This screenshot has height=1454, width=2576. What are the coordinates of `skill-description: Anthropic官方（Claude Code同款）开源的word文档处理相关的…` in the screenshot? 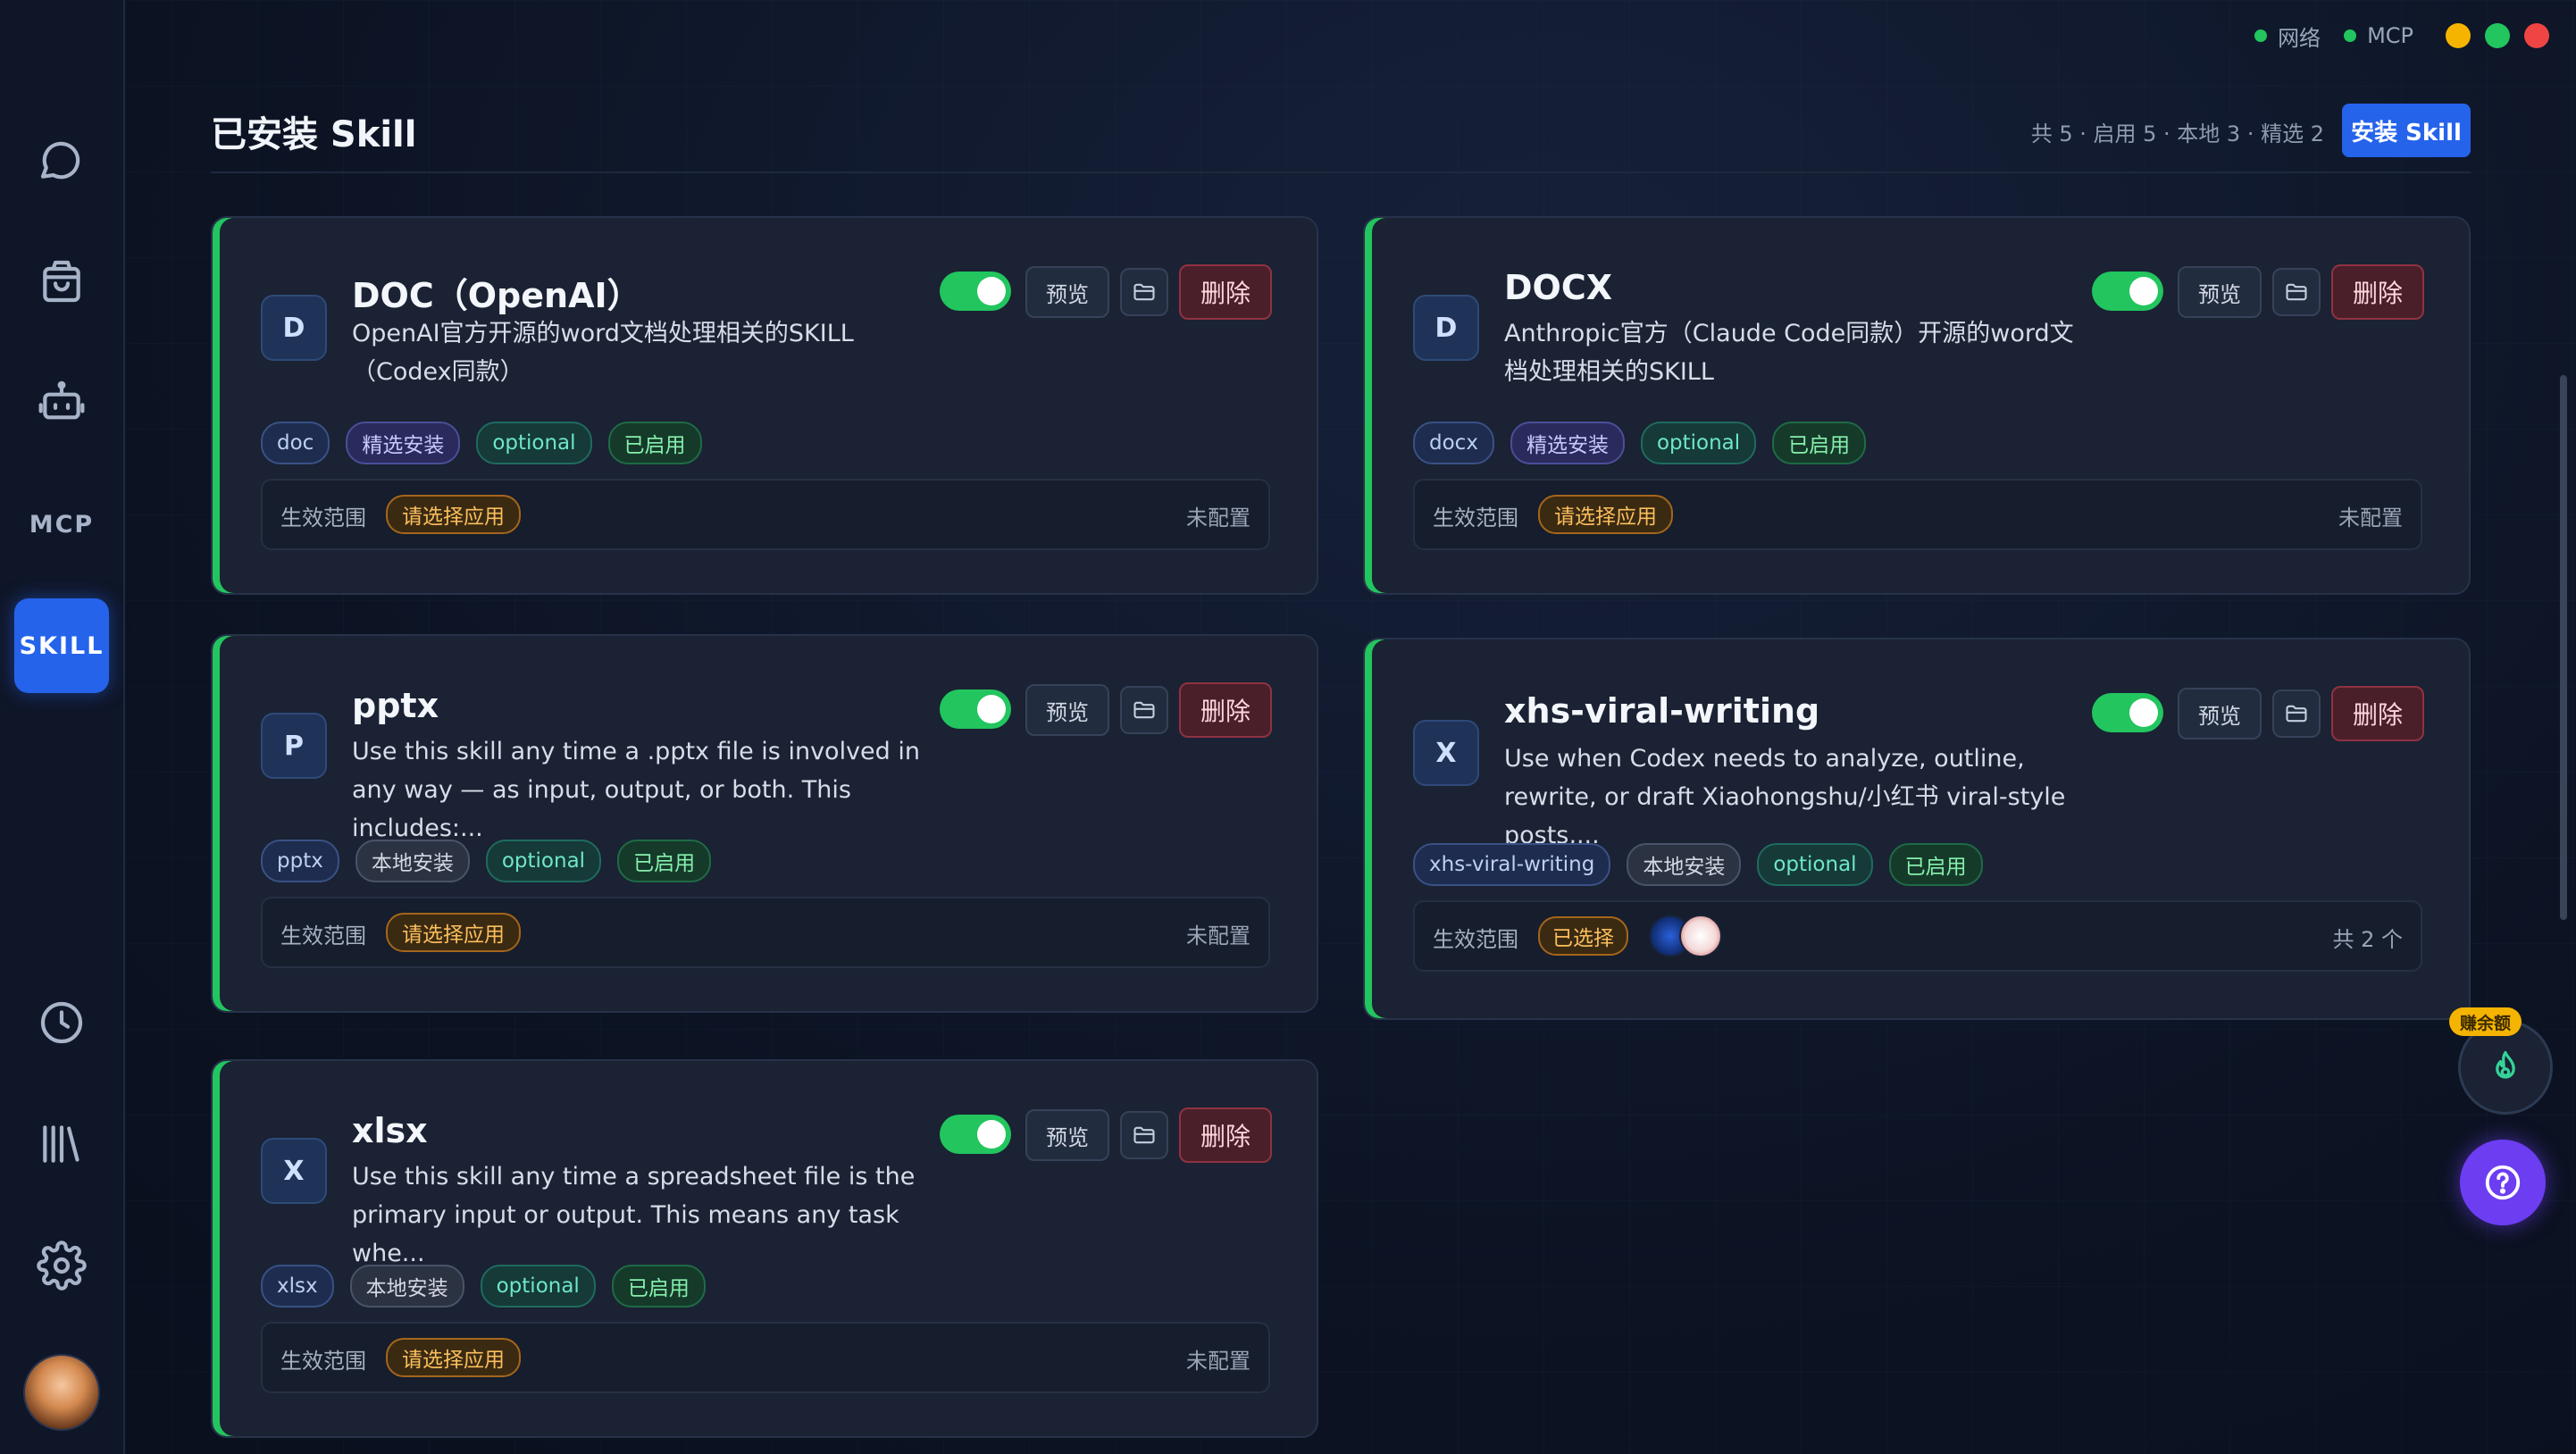 It's located at (1789, 353).